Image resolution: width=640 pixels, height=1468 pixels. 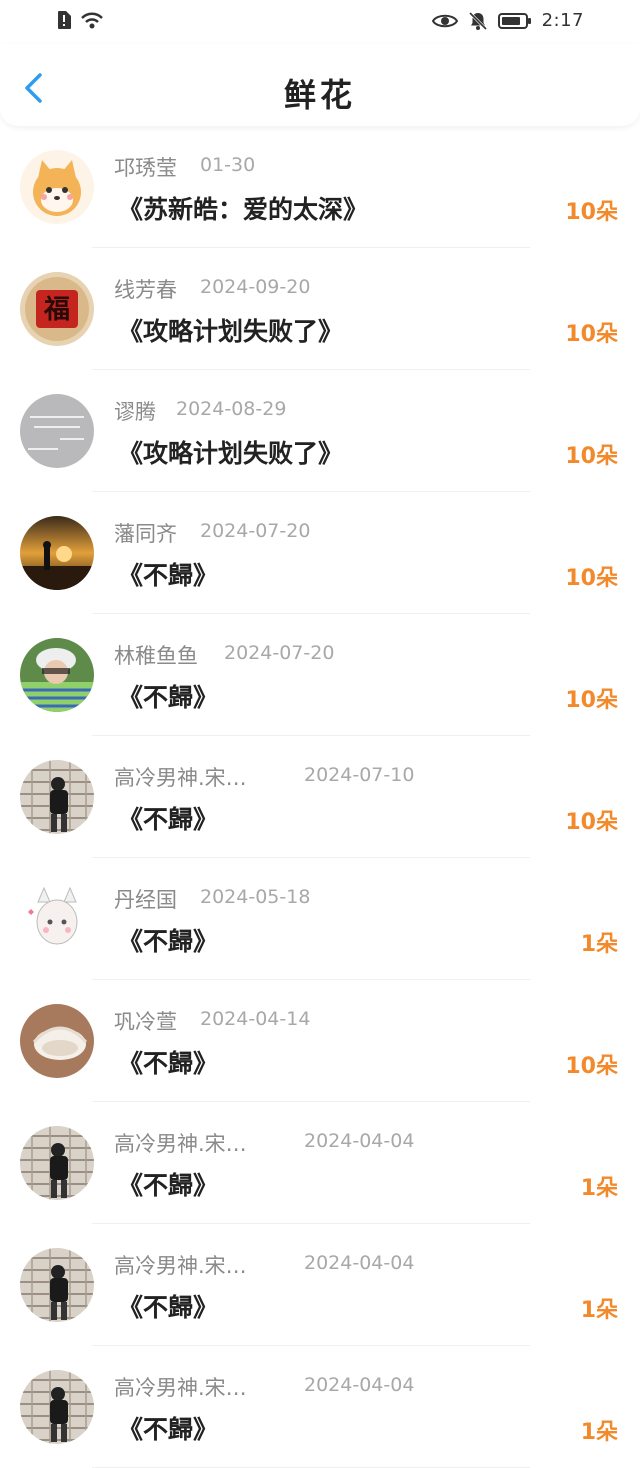 I want to click on record-date: 2024-08-29, so click(x=231, y=409).